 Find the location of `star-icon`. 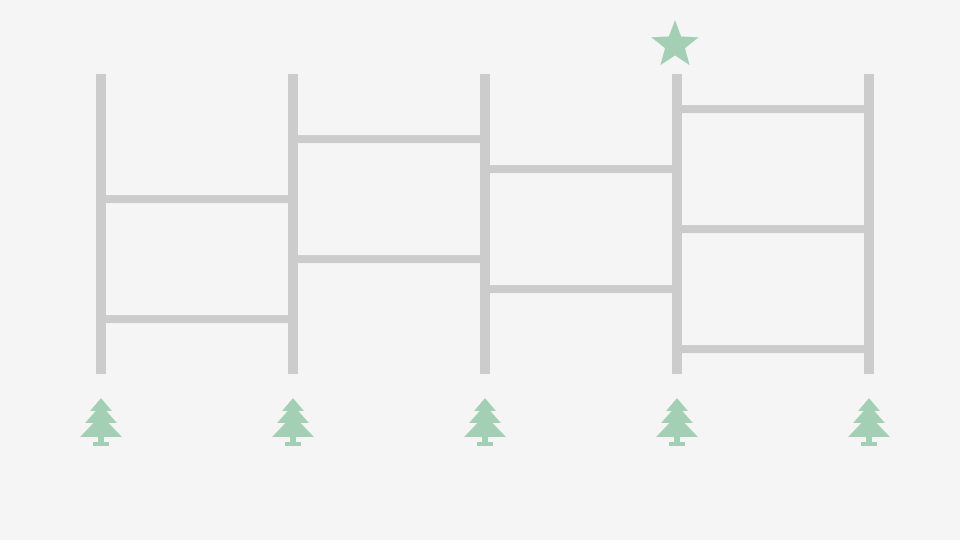

star-icon is located at coordinates (675, 43).